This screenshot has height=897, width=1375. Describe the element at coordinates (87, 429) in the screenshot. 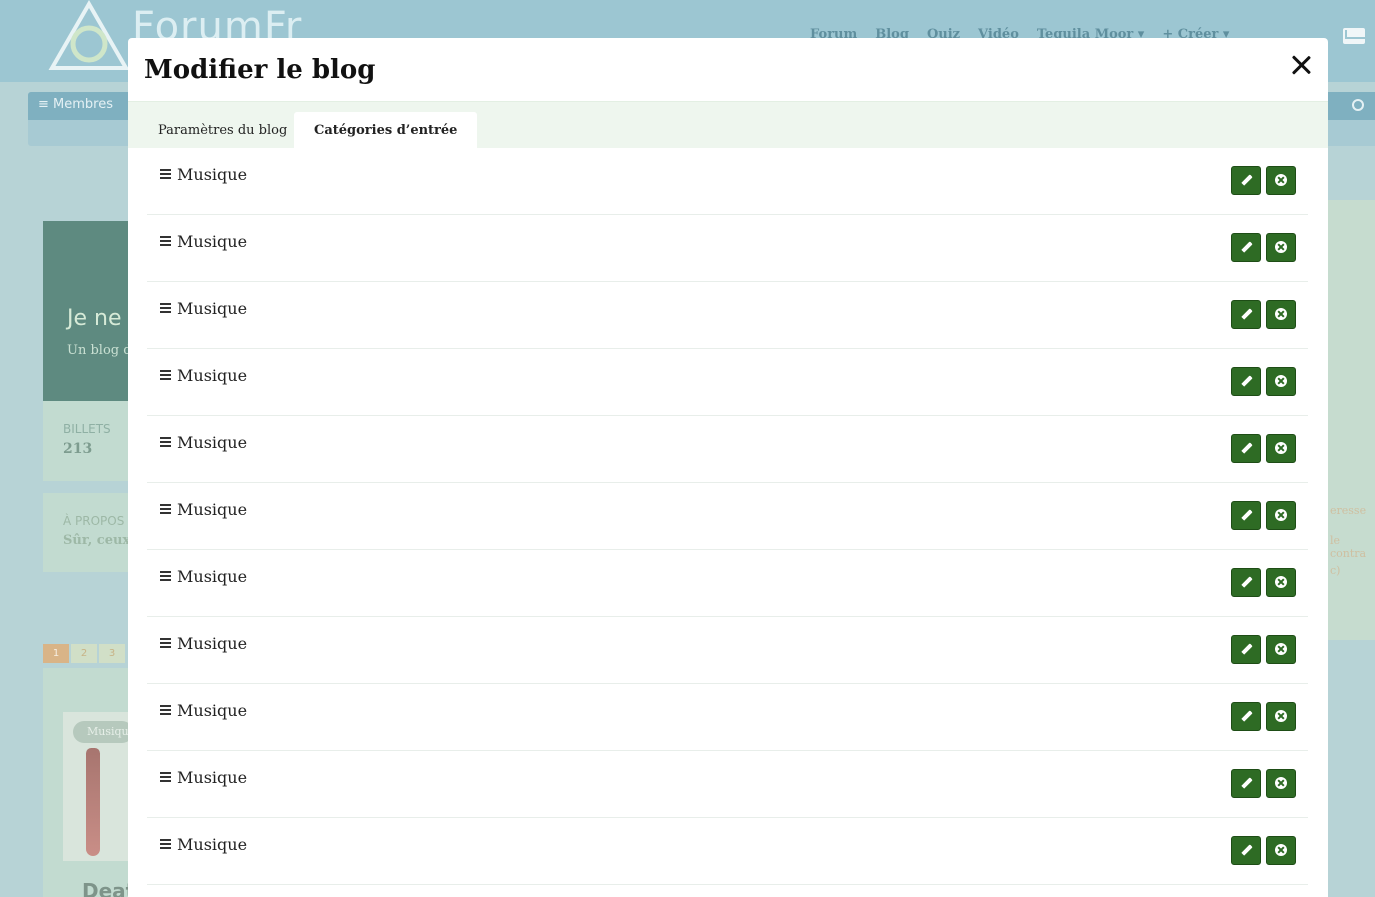

I see `stats-label: BILLETS` at that location.